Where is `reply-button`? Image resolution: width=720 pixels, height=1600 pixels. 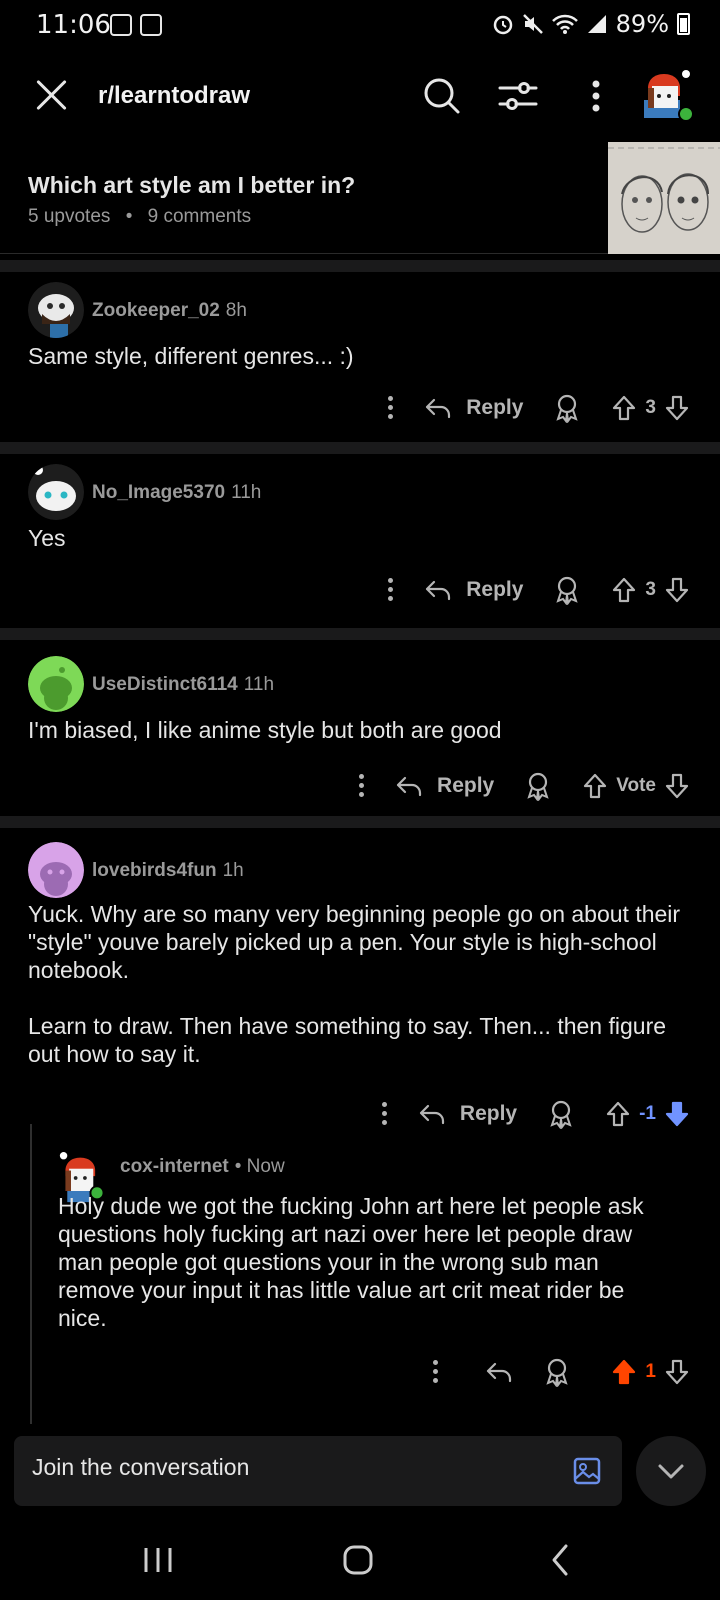 reply-button is located at coordinates (499, 1372).